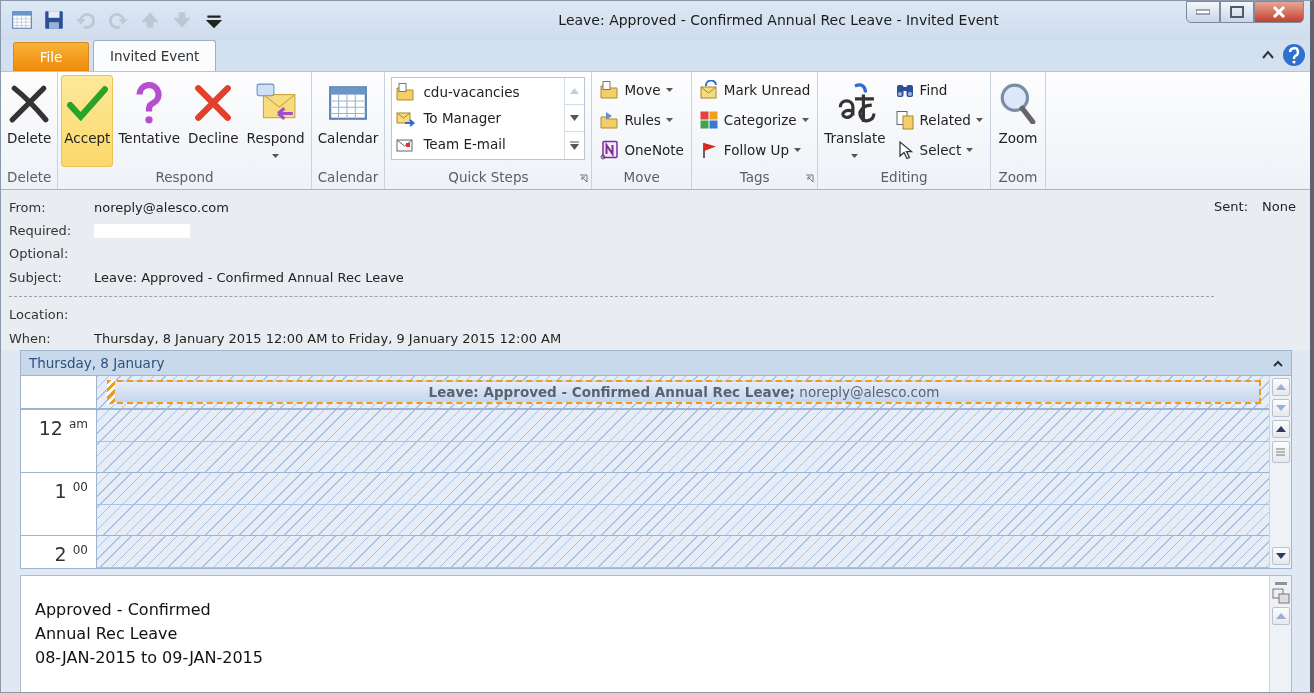  Describe the element at coordinates (29, 120) in the screenshot. I see `ribbon-button: Delete` at that location.